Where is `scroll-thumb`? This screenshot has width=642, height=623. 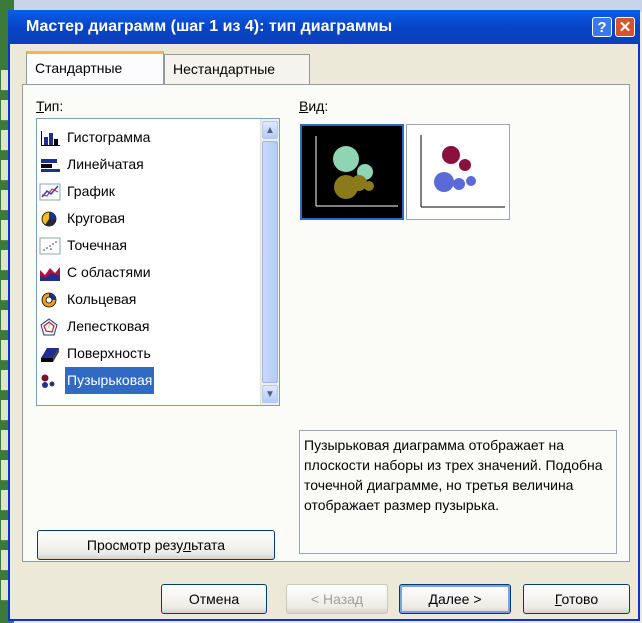 scroll-thumb is located at coordinates (270, 262).